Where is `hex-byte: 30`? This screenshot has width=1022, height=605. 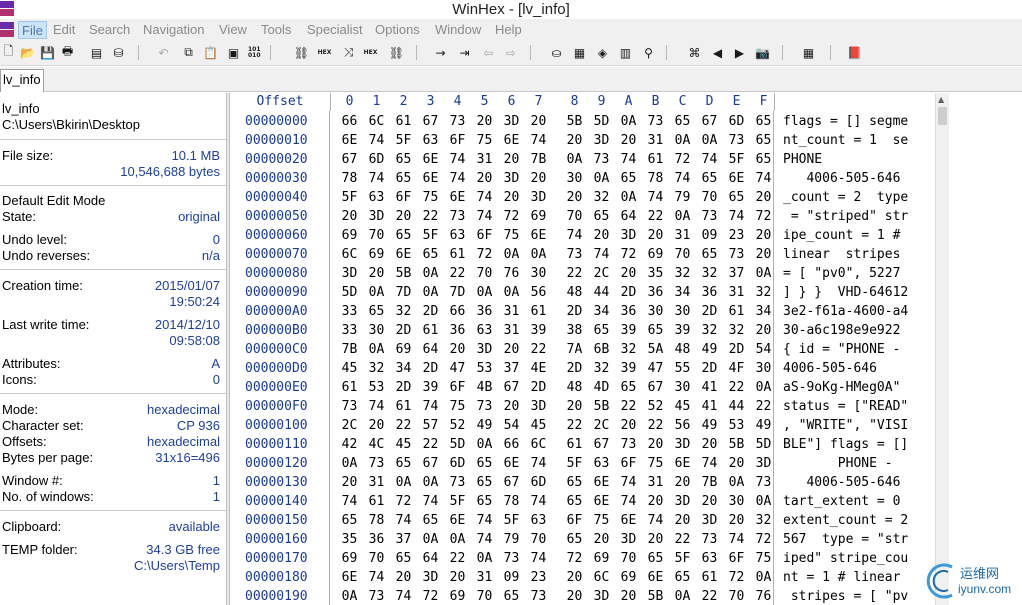
hex-byte: 30 is located at coordinates (376, 330).